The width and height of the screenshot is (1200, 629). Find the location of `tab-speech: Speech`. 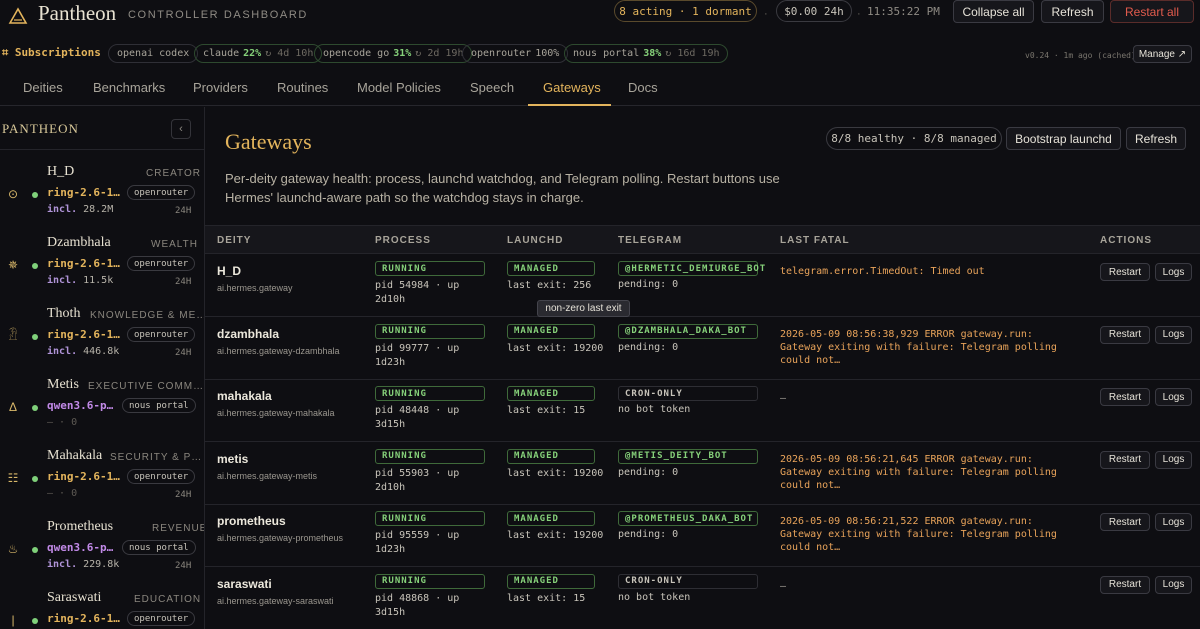

tab-speech: Speech is located at coordinates (492, 87).